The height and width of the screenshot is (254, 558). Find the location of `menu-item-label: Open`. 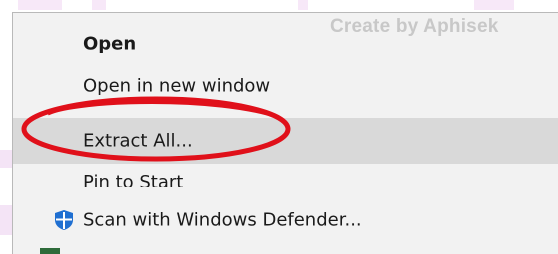

menu-item-label: Open is located at coordinates (110, 44).